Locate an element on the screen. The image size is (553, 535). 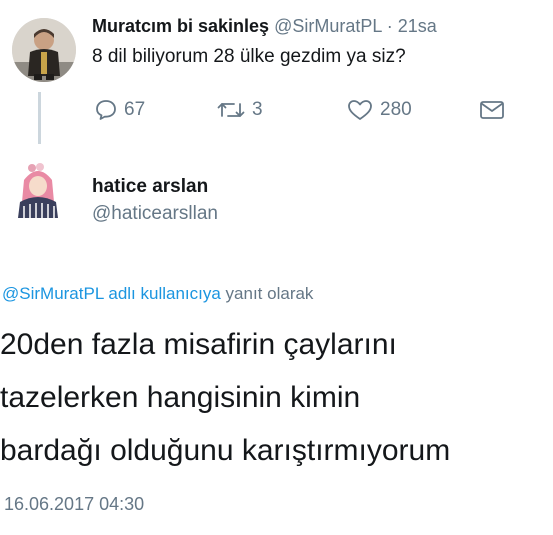
reply-text-line: tazelerken hangisinin kimin is located at coordinates (180, 397).